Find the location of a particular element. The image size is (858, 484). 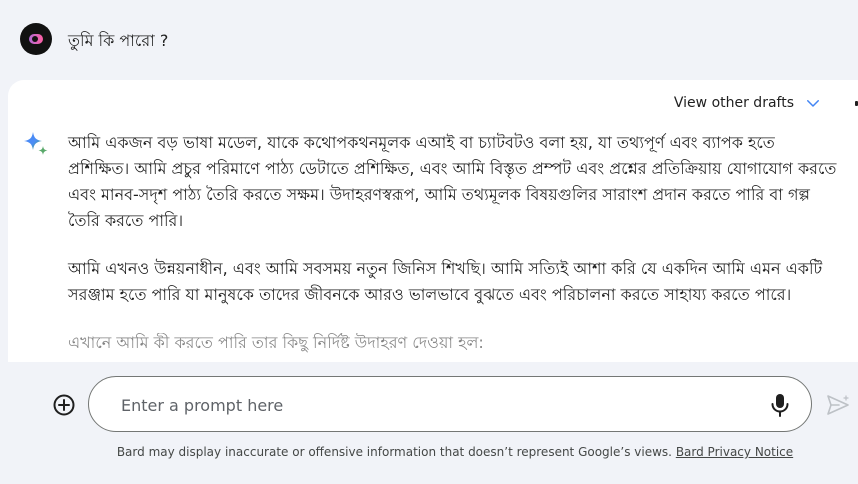

view-other-drafts-button: View other drafts is located at coordinates (748, 103).